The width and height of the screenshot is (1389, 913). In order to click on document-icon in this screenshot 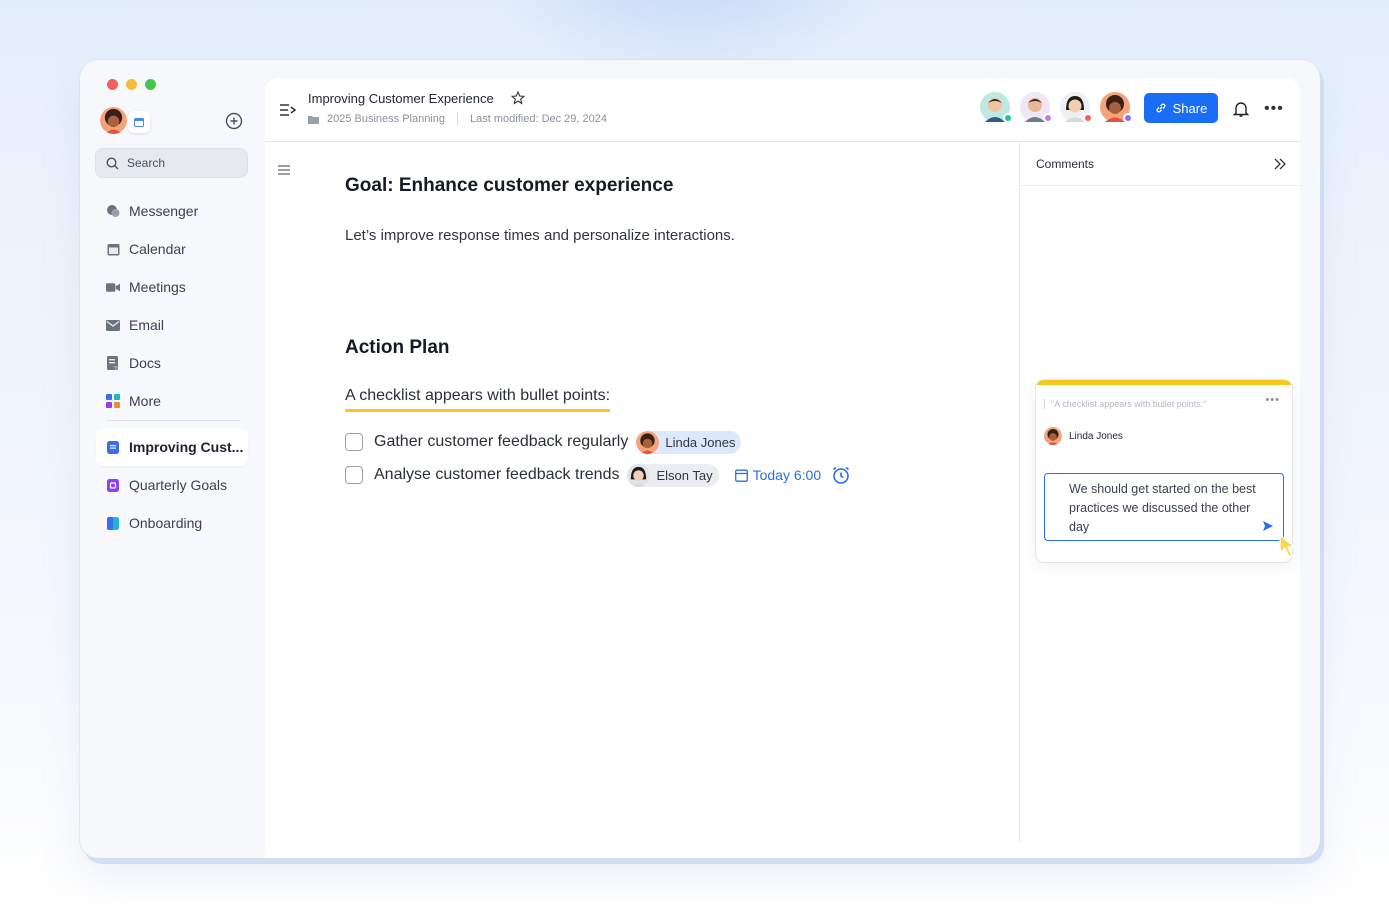, I will do `click(113, 447)`.